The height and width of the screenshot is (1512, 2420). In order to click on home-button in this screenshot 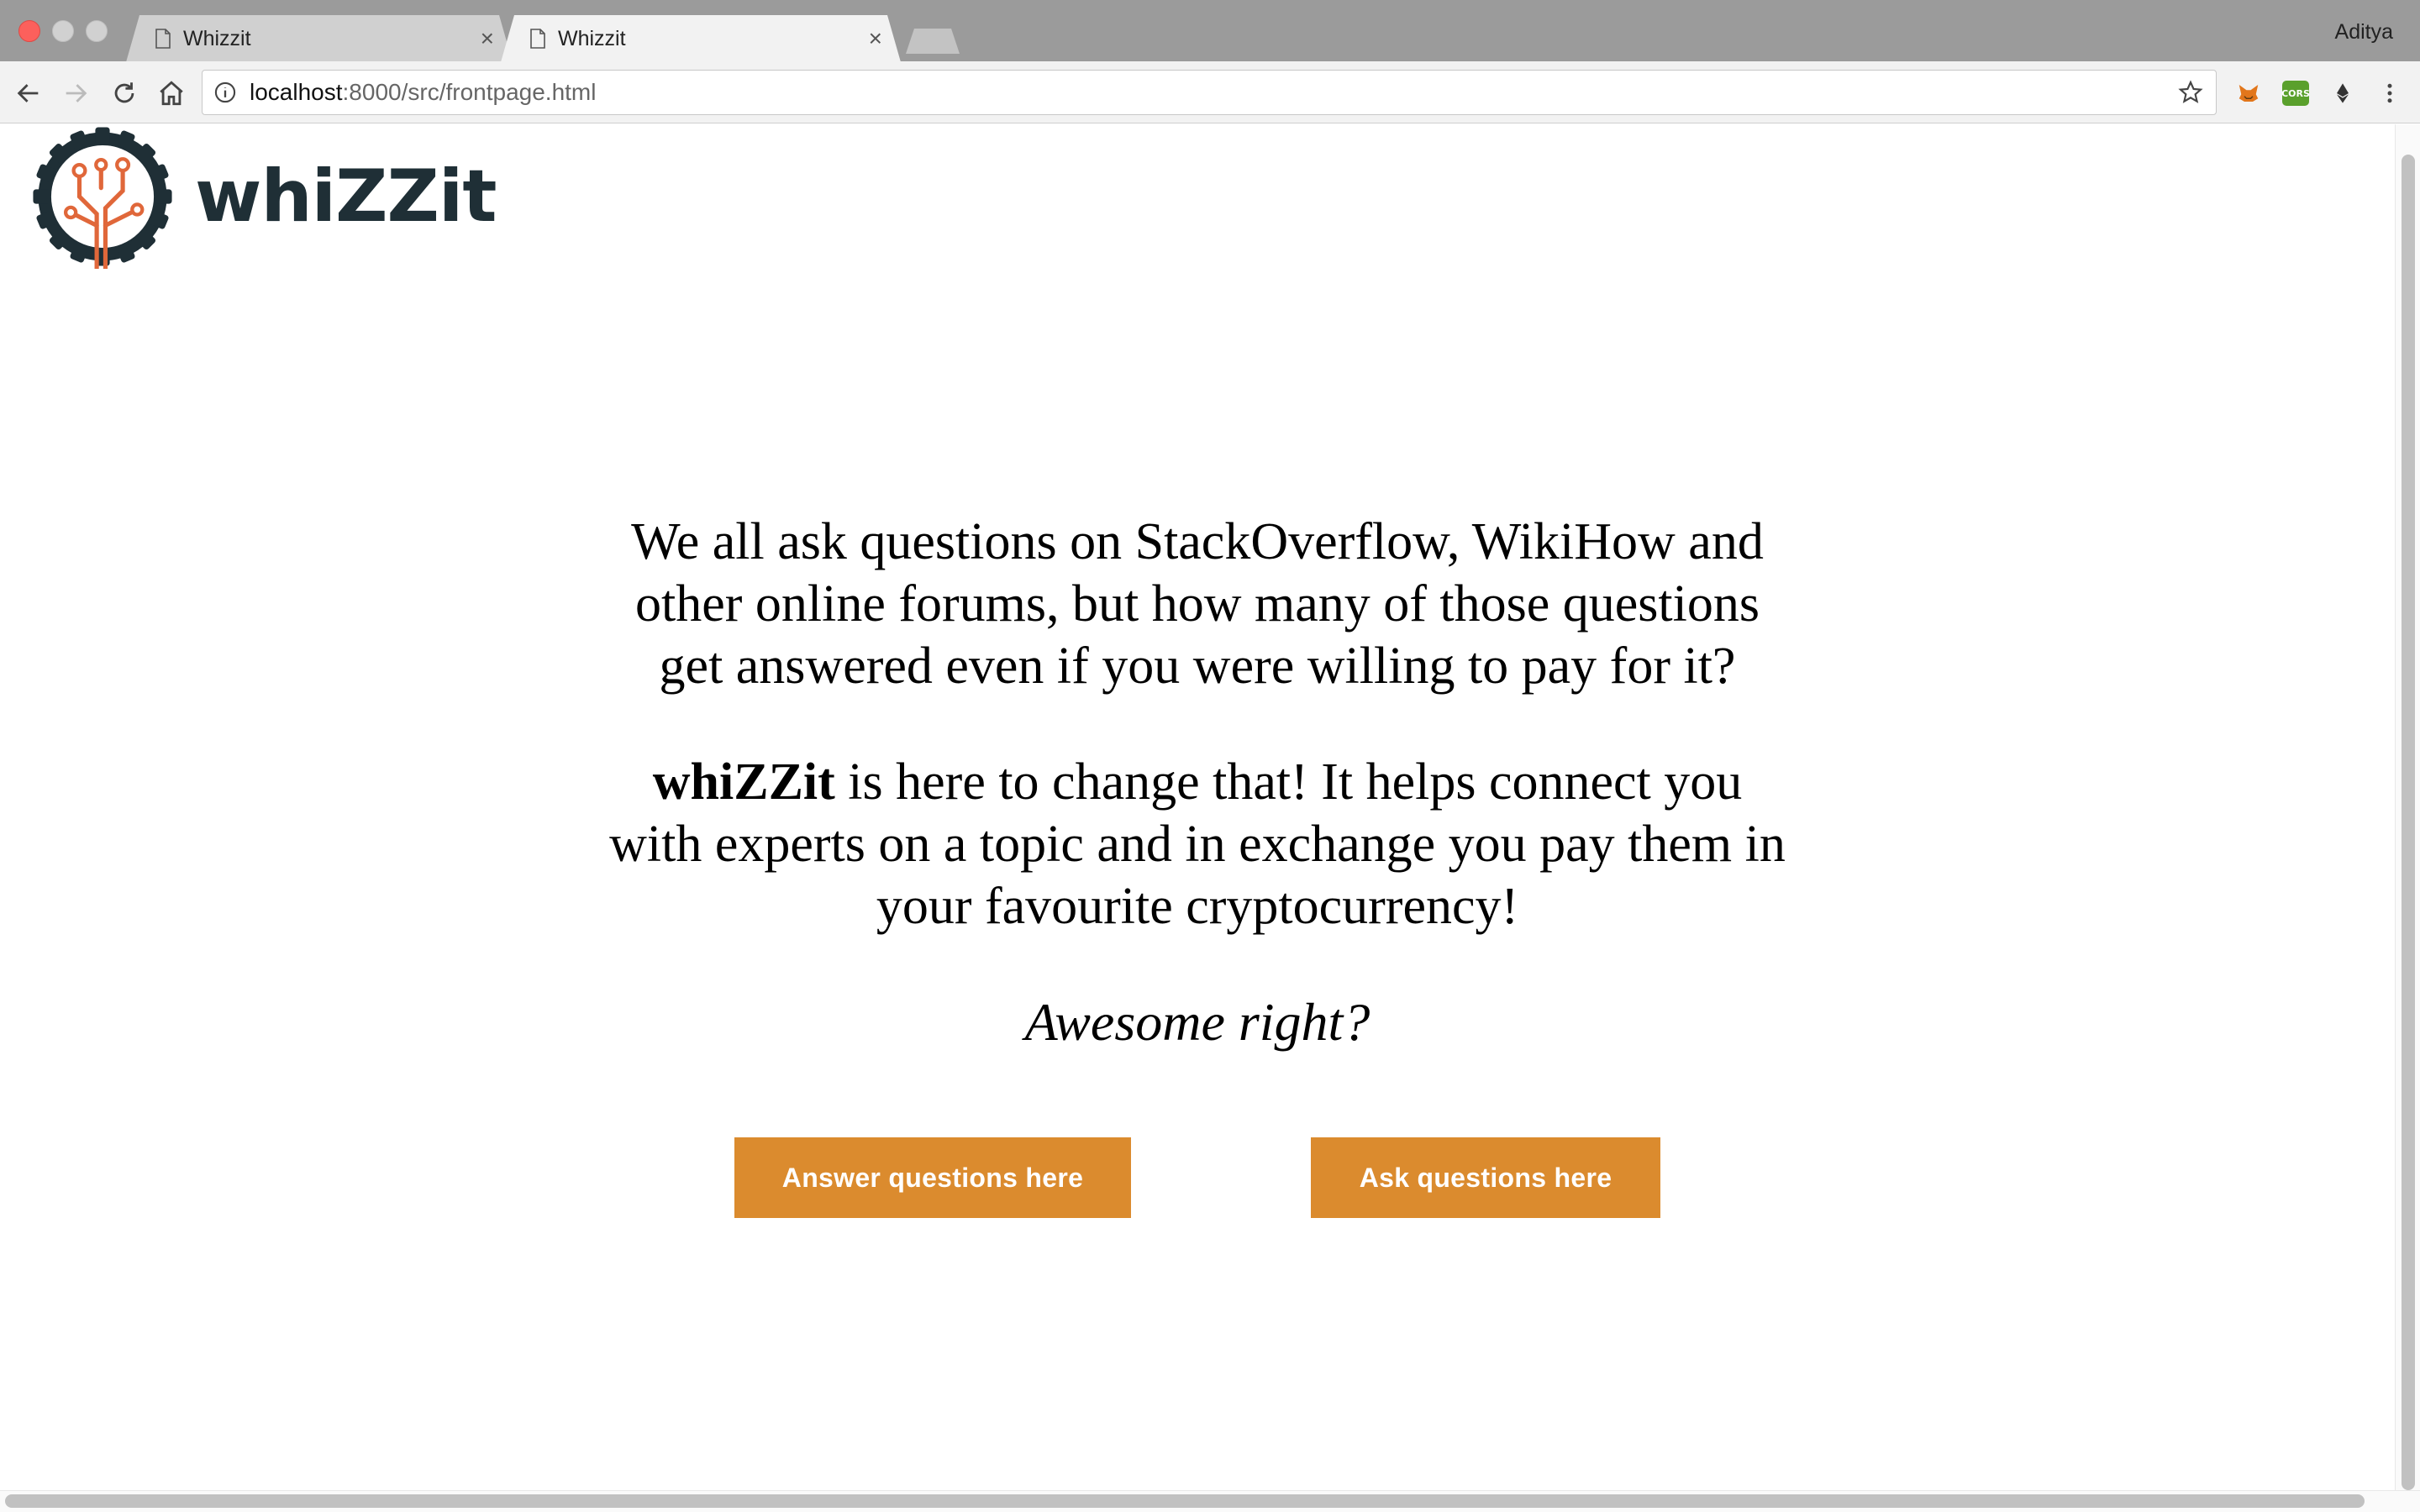, I will do `click(172, 93)`.